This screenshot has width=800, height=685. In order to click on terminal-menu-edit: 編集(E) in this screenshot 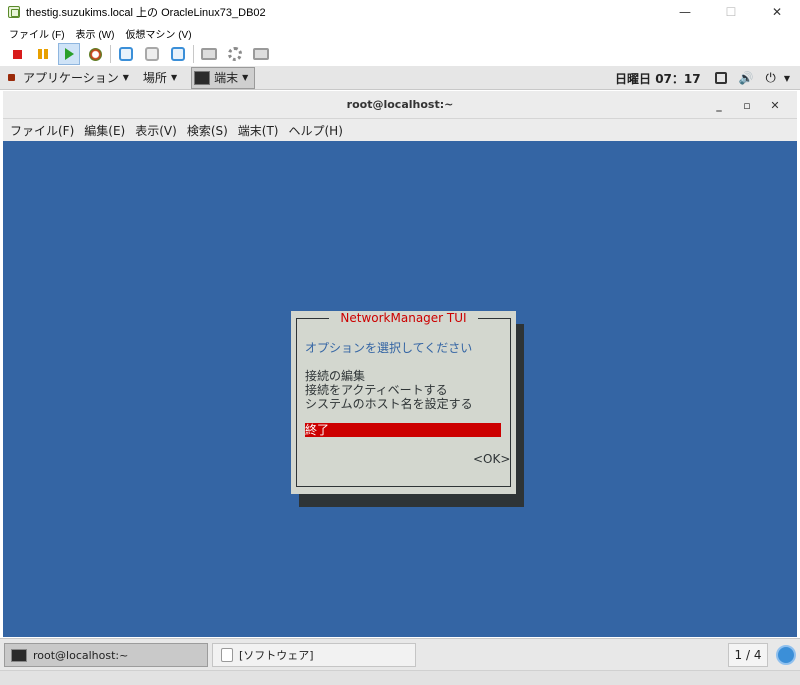, I will do `click(104, 130)`.